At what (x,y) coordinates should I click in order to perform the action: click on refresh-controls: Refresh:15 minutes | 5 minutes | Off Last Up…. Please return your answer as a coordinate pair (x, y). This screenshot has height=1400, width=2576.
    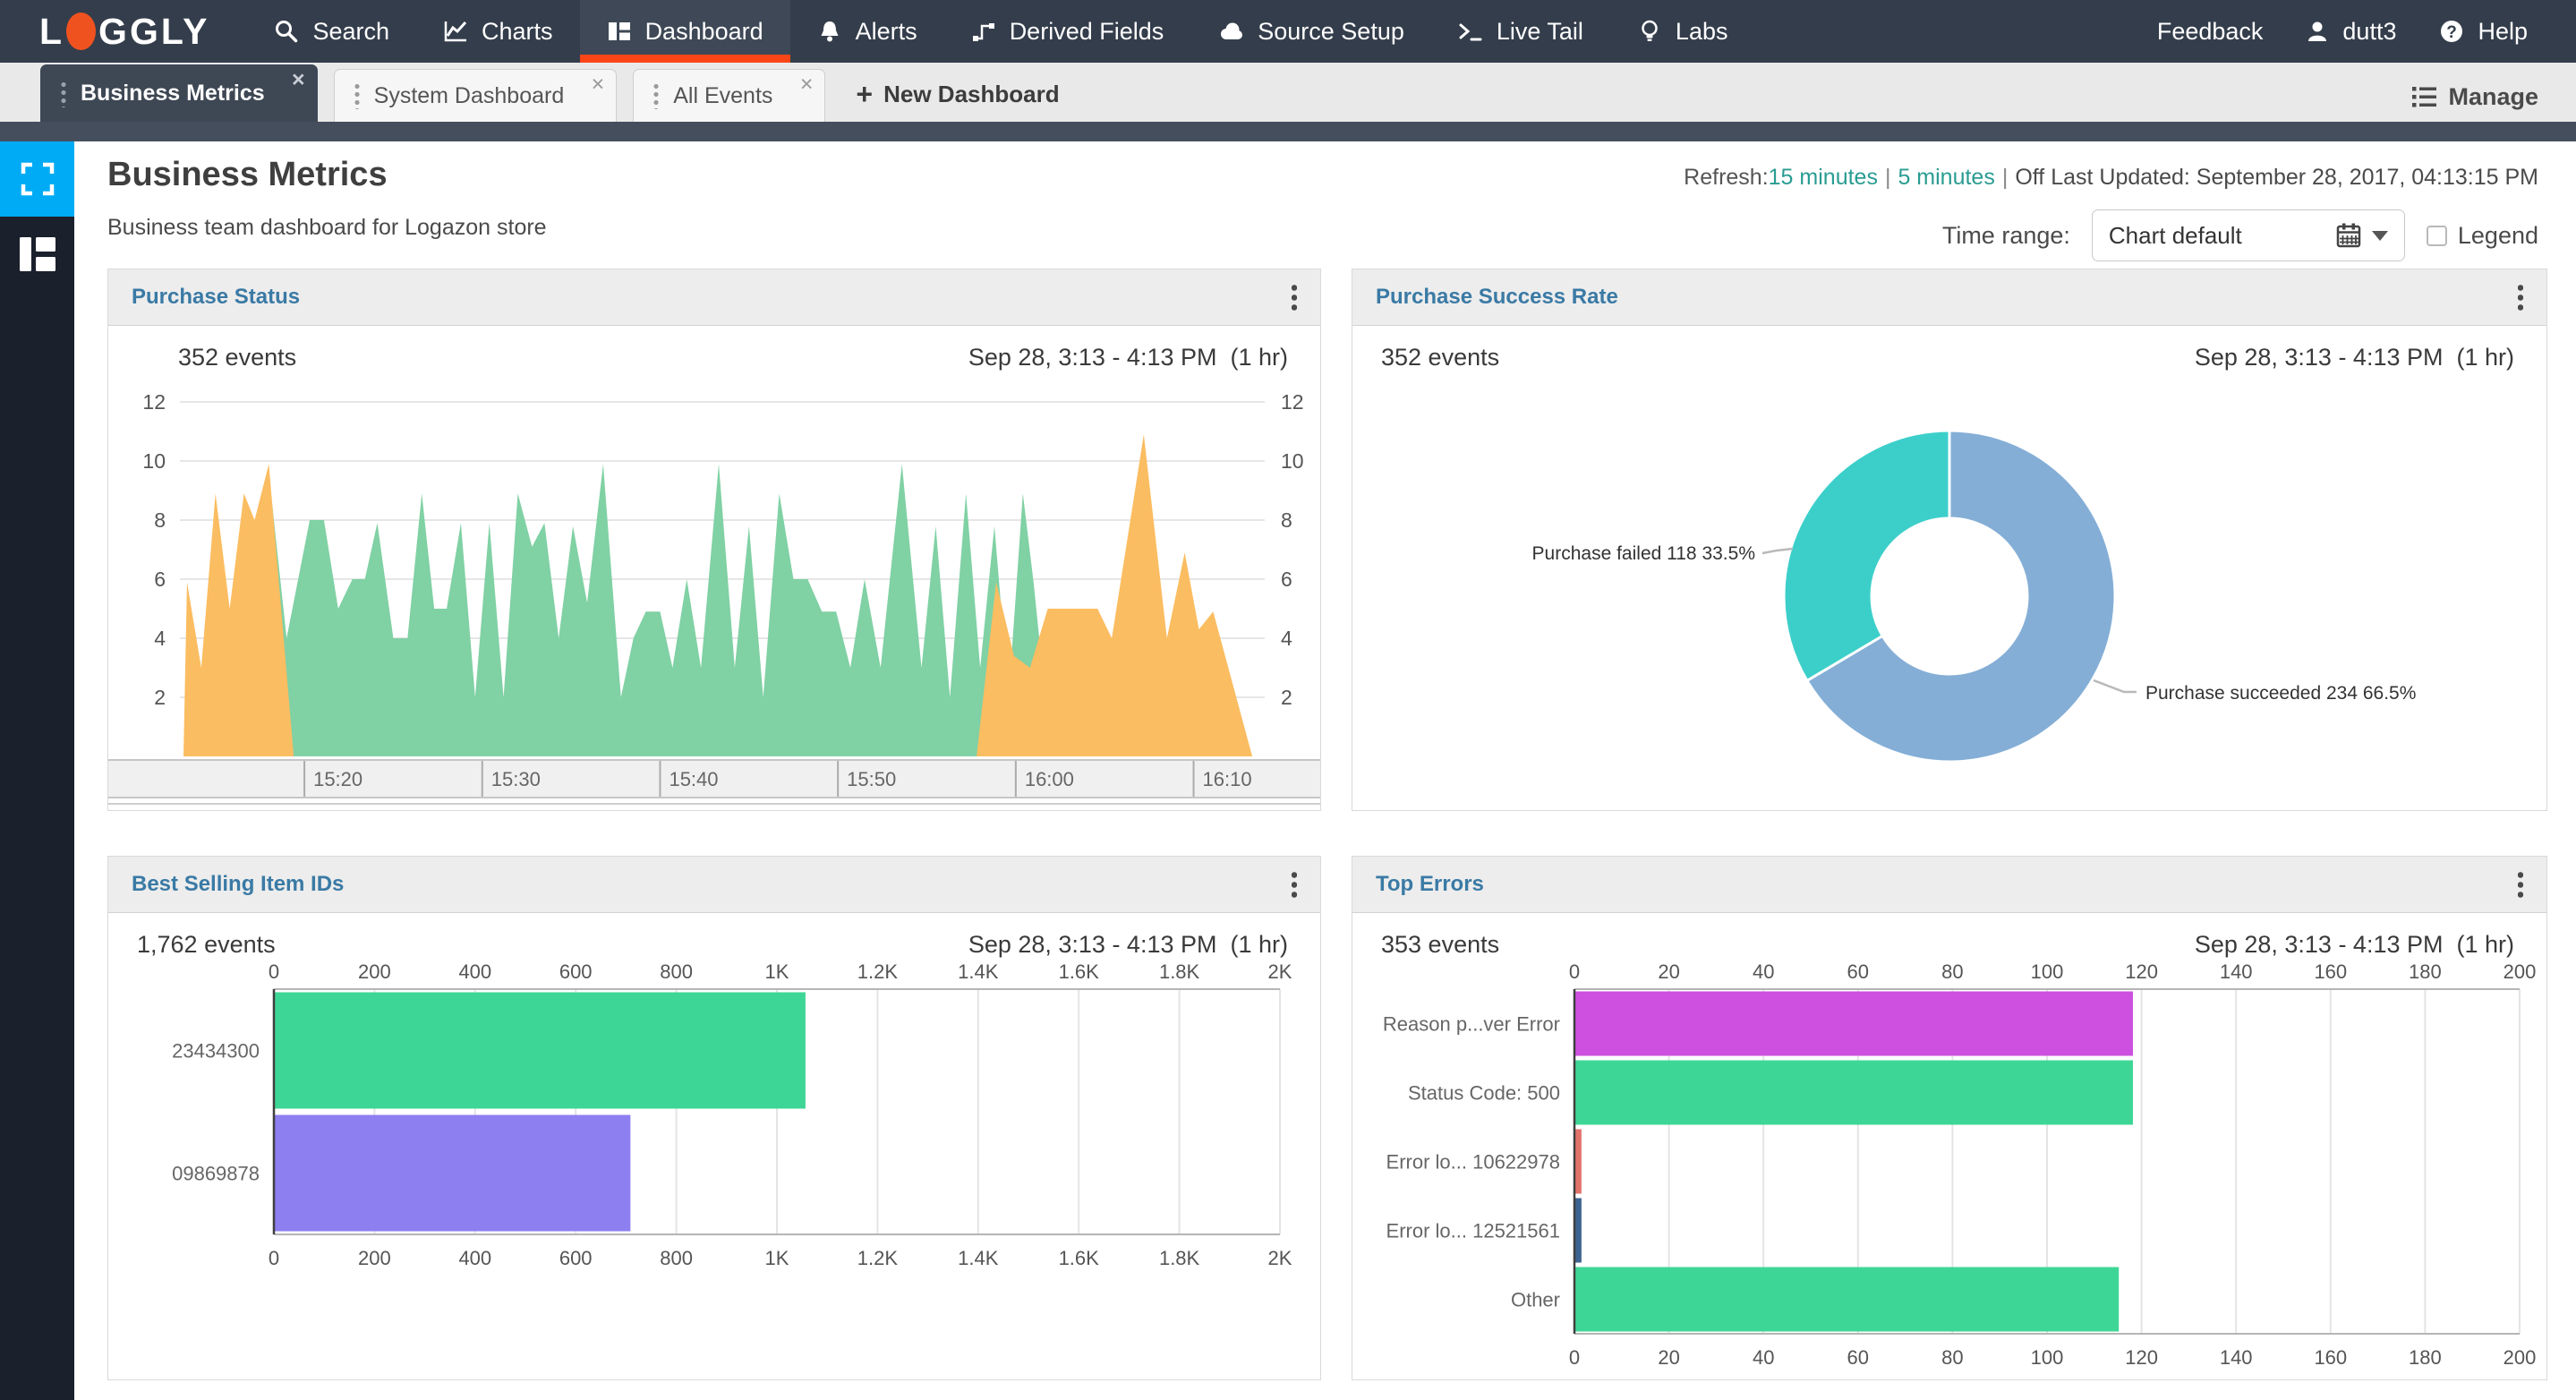
    Looking at the image, I should click on (2111, 178).